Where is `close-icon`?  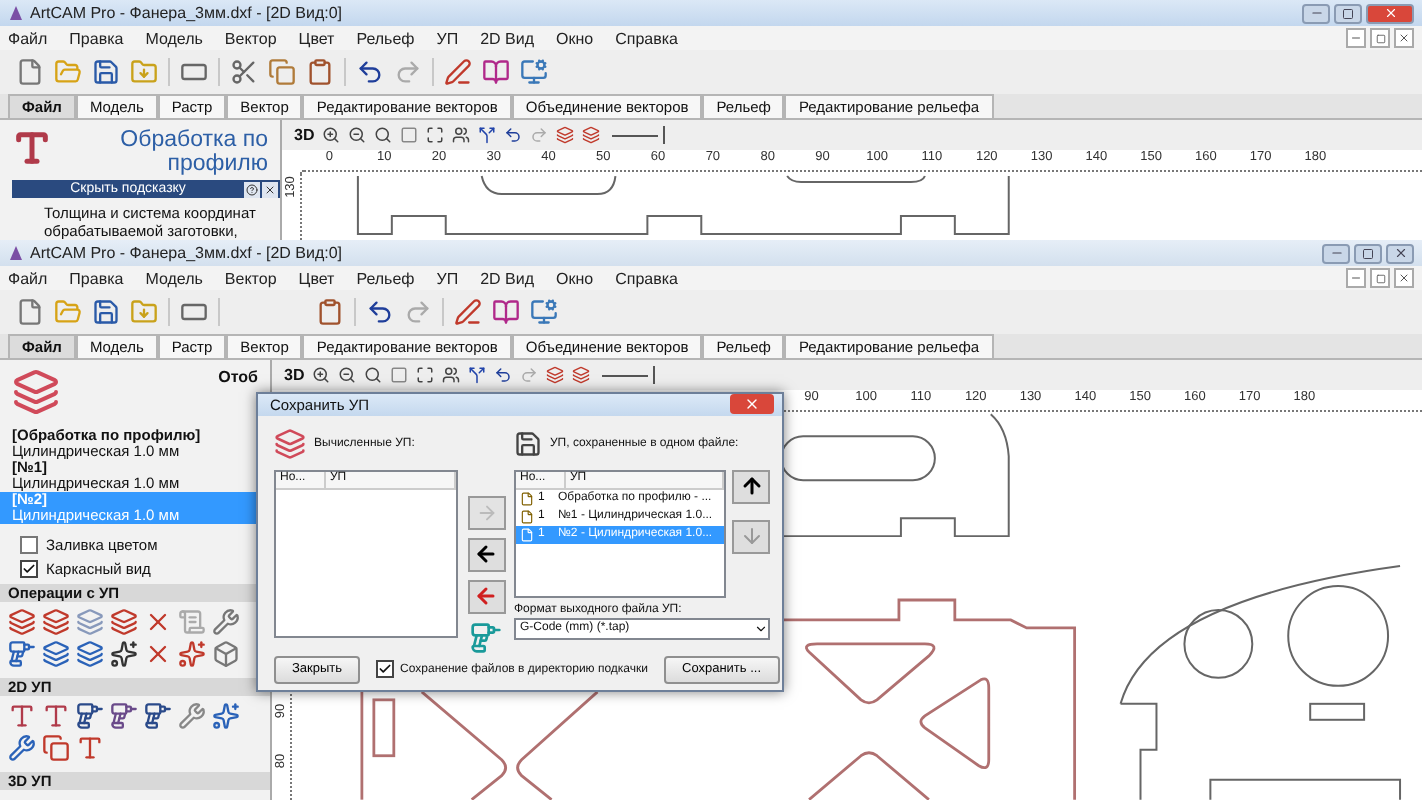
close-icon is located at coordinates (270, 189).